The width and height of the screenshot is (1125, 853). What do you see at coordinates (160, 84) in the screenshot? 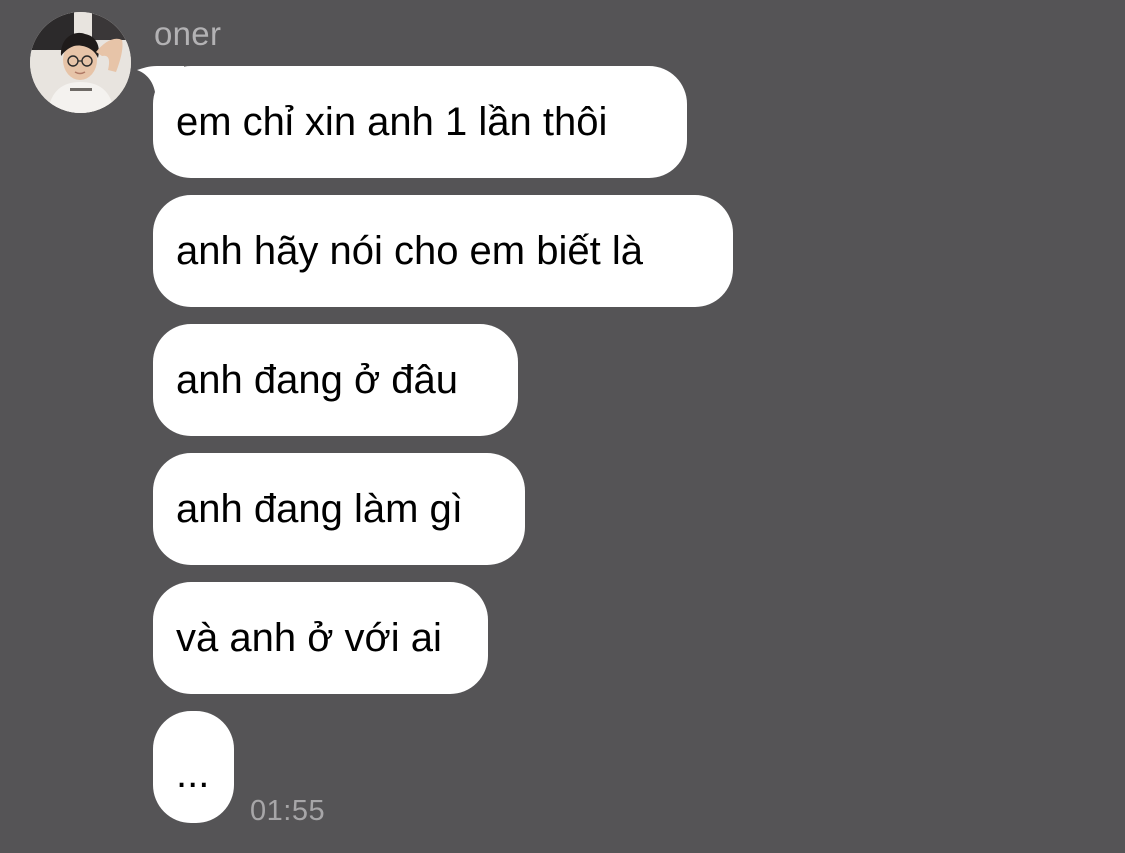
I see `bubble-tail` at bounding box center [160, 84].